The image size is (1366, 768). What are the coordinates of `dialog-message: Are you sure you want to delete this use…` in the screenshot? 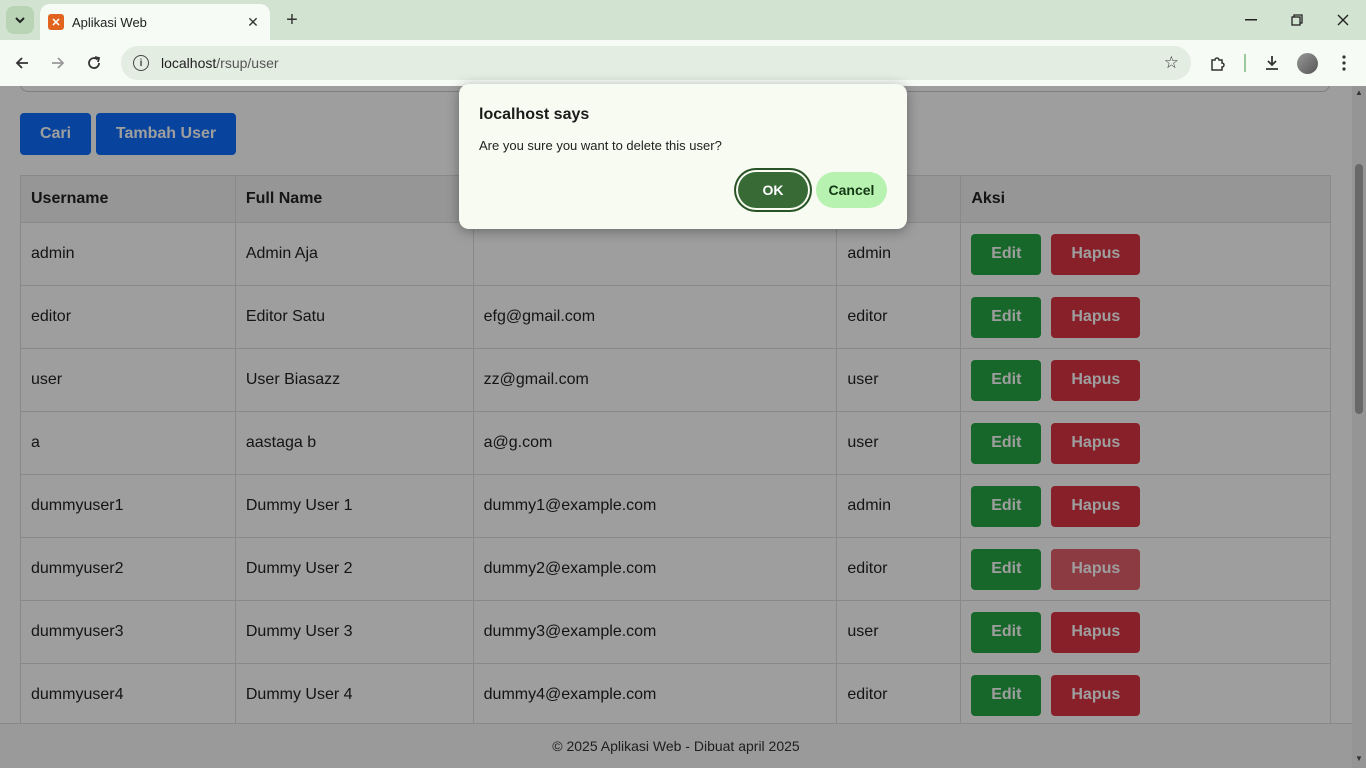 It's located at (600, 145).